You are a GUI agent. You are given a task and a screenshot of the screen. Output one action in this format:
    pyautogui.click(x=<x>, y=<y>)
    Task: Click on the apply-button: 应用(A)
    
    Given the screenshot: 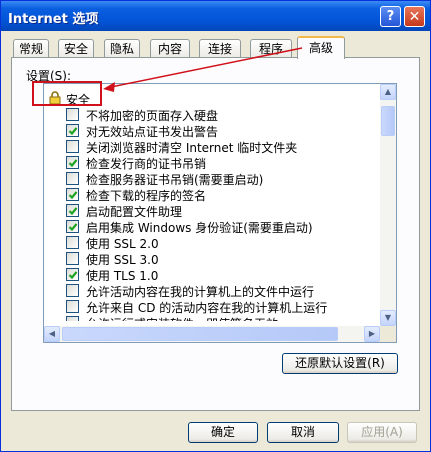 What is the action you would take?
    pyautogui.click(x=382, y=432)
    